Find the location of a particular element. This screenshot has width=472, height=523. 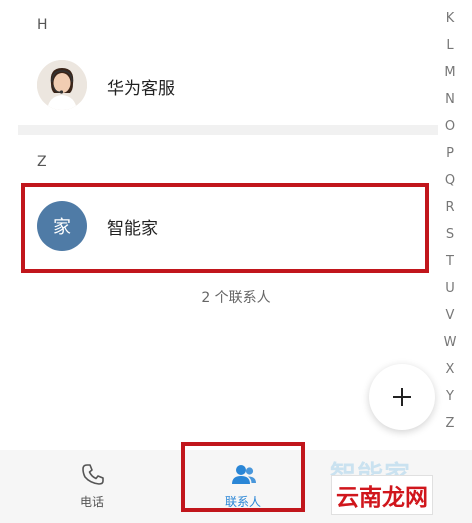

index-letter: W is located at coordinates (450, 342).